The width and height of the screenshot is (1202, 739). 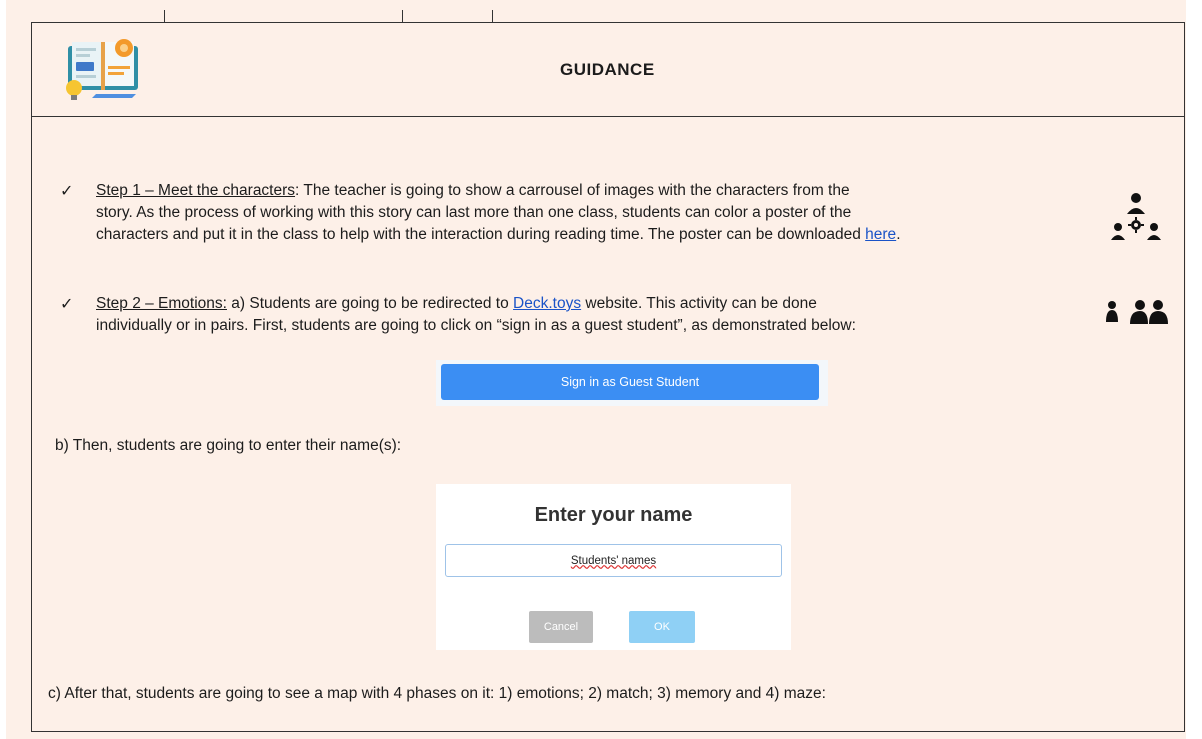 What do you see at coordinates (1112, 311) in the screenshot?
I see `individual-icon` at bounding box center [1112, 311].